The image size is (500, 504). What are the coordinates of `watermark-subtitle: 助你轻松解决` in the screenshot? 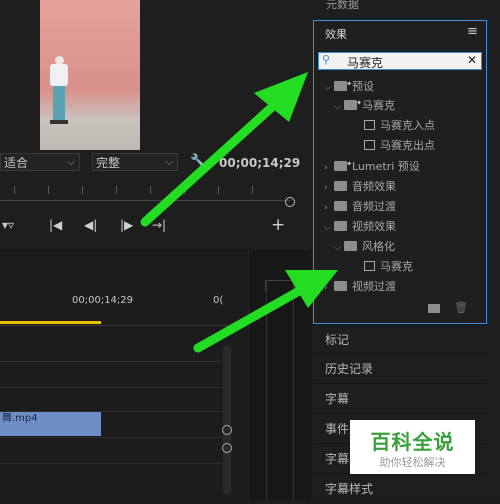 It's located at (412, 462).